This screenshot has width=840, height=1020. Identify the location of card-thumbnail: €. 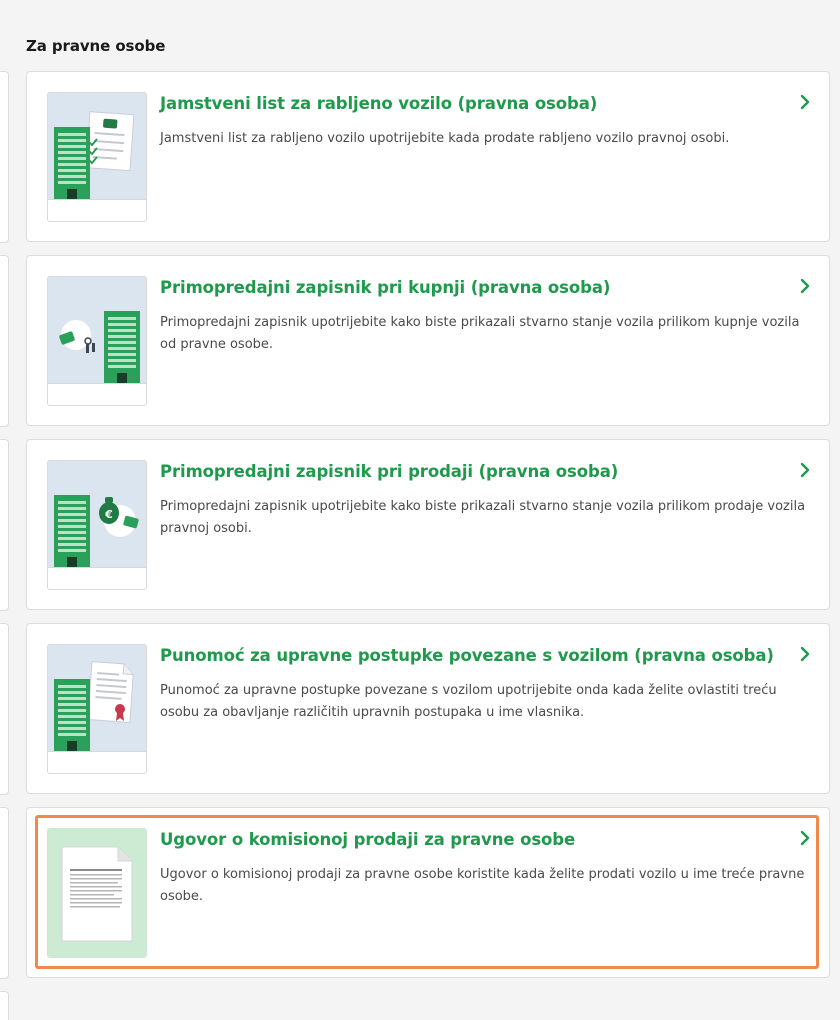
(97, 525).